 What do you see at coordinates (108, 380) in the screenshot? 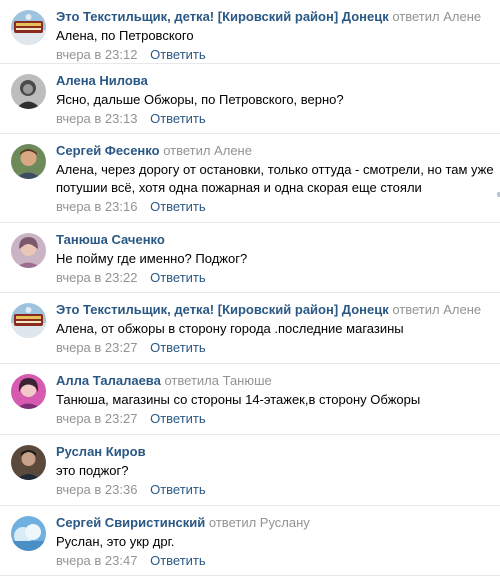
I see `comment-author-link: Алла Талалаева` at bounding box center [108, 380].